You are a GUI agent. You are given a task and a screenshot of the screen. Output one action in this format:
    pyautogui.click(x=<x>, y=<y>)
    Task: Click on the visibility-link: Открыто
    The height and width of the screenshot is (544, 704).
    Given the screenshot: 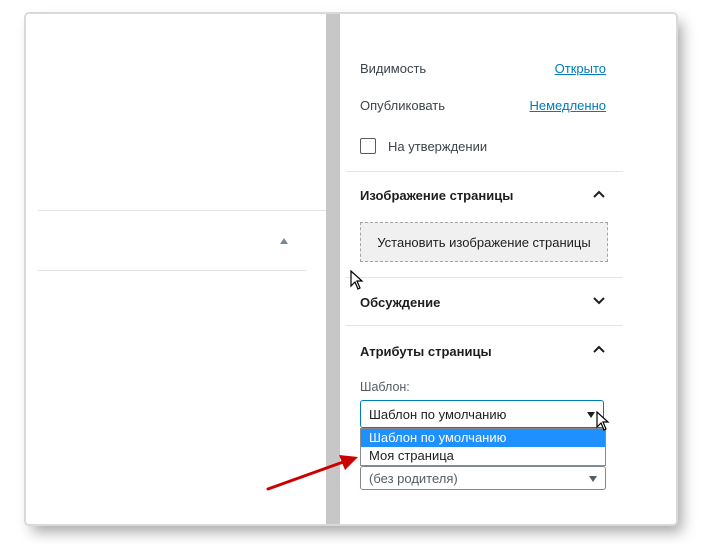 What is the action you would take?
    pyautogui.click(x=580, y=68)
    